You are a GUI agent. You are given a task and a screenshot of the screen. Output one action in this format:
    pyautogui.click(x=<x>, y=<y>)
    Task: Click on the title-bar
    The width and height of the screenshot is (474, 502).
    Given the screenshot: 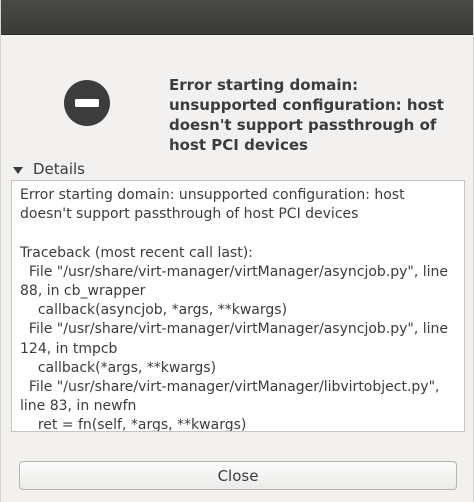 What is the action you would take?
    pyautogui.click(x=237, y=17)
    